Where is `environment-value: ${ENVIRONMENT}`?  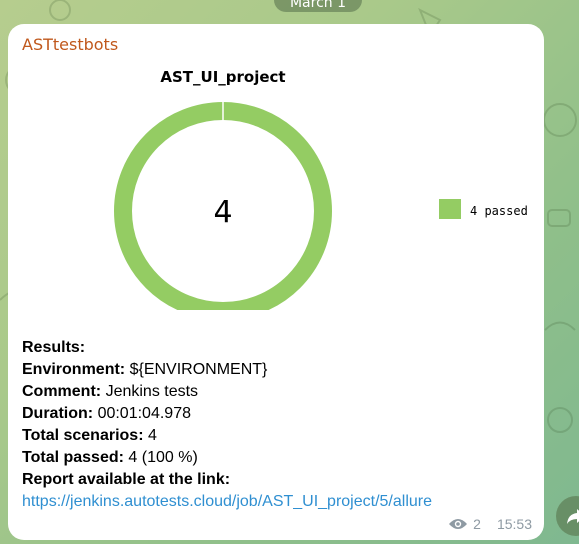
environment-value: ${ENVIRONMENT} is located at coordinates (198, 369).